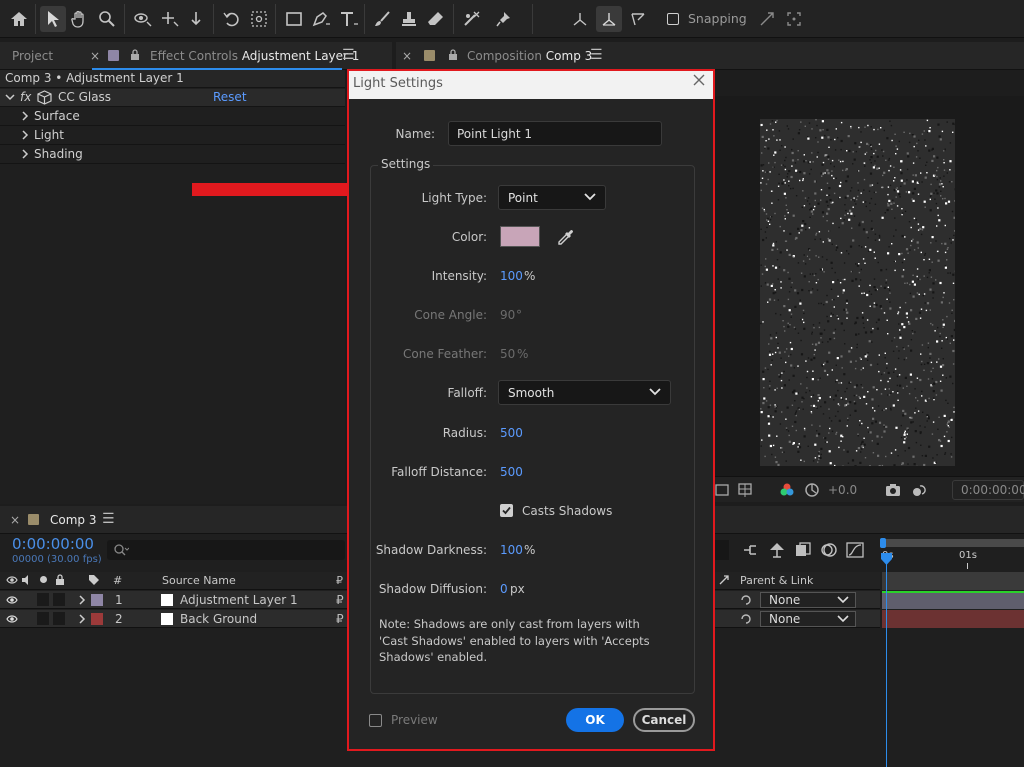  I want to click on casts-shadows-checkbox, so click(506, 510).